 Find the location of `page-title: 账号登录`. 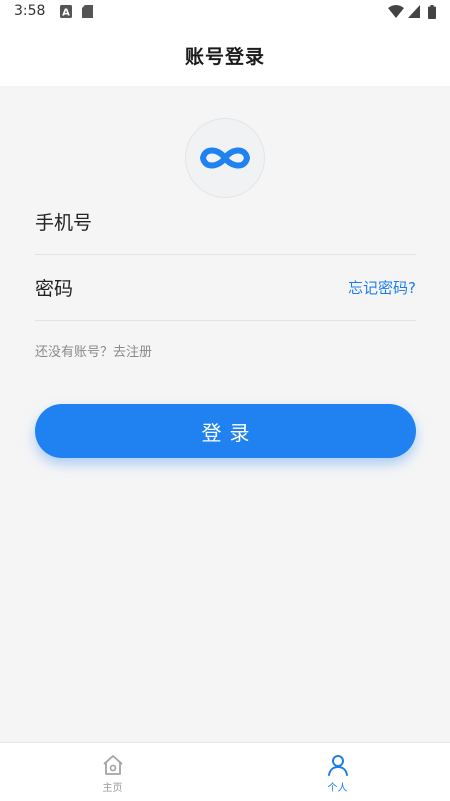

page-title: 账号登录 is located at coordinates (224, 56).